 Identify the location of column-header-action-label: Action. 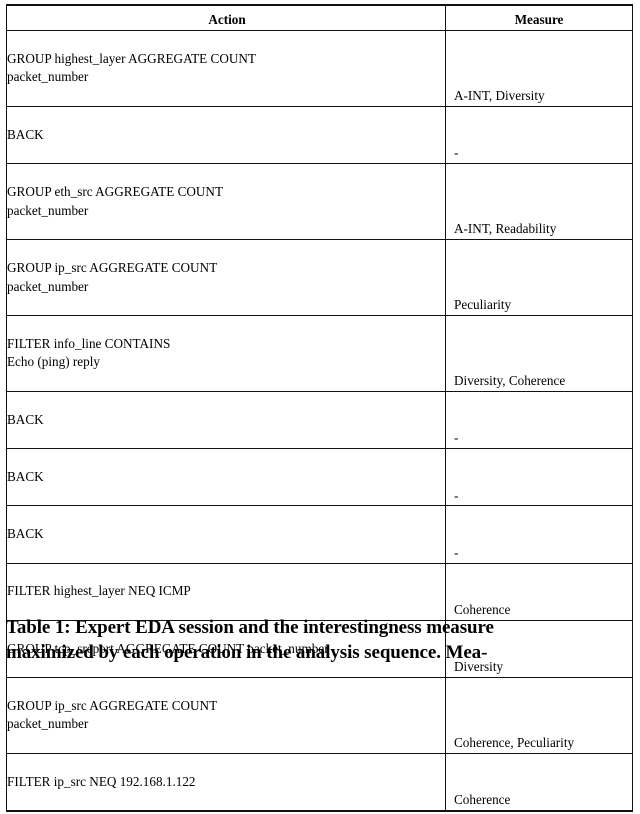
(227, 20).